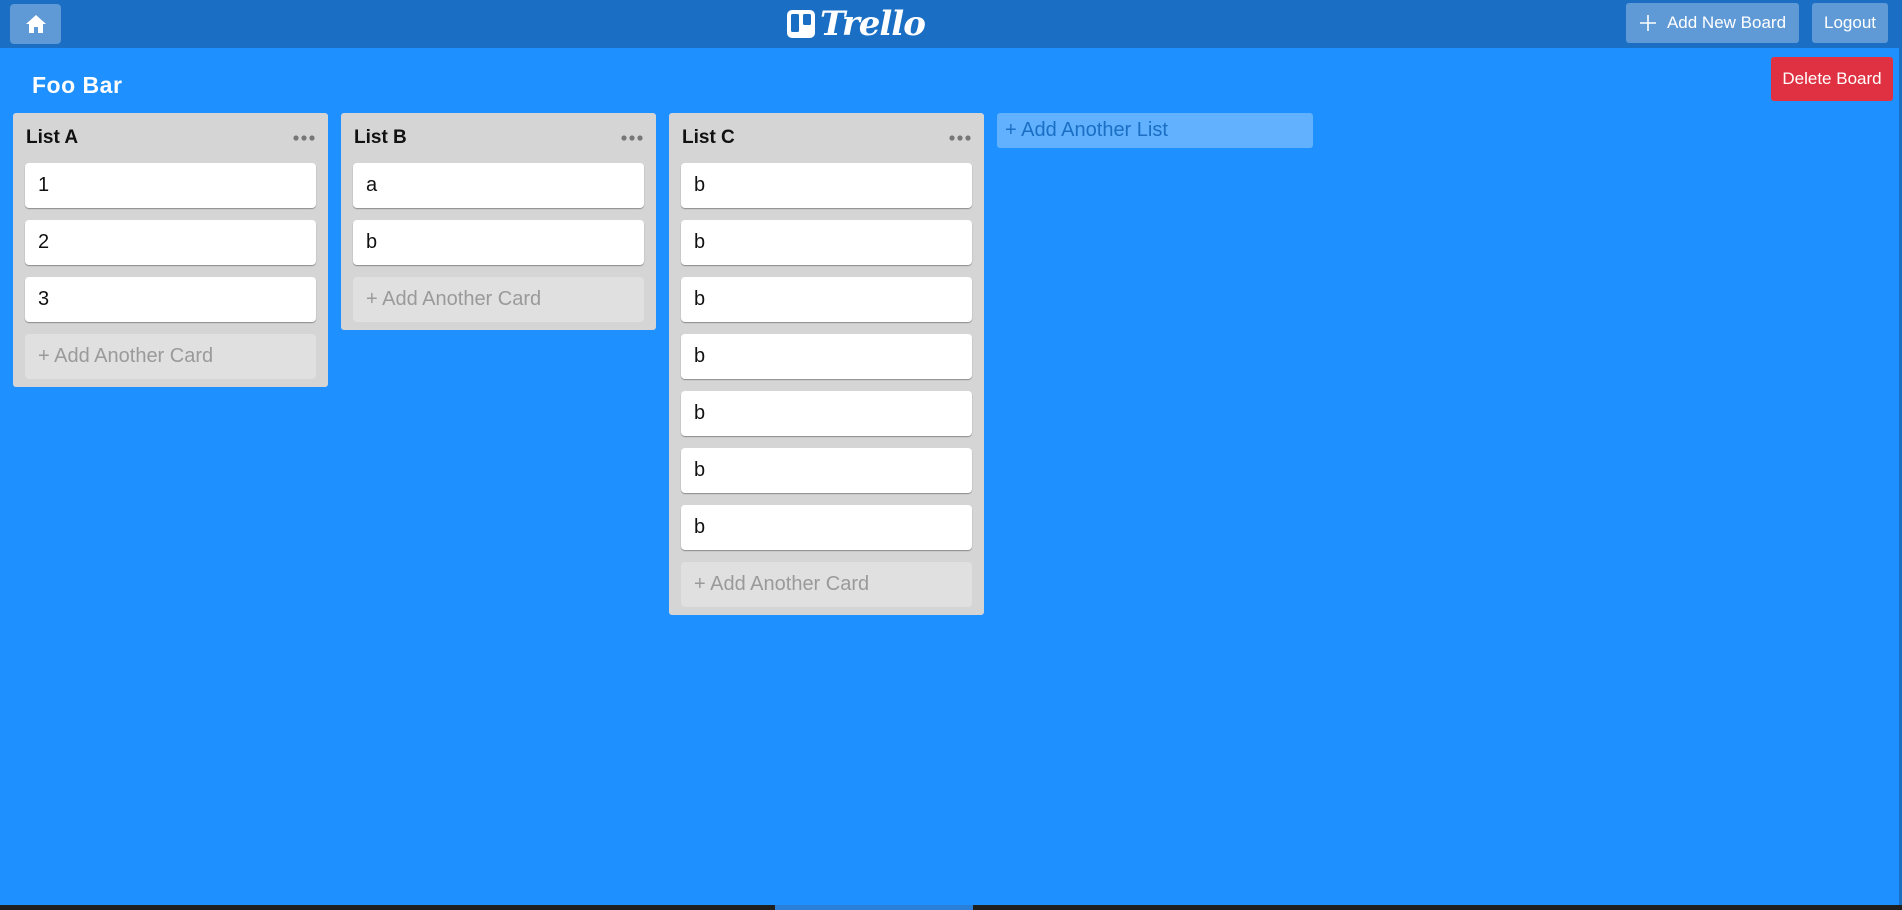 Image resolution: width=1902 pixels, height=910 pixels. I want to click on list-column: List C b b b b b b b + Add Another Card, so click(826, 364).